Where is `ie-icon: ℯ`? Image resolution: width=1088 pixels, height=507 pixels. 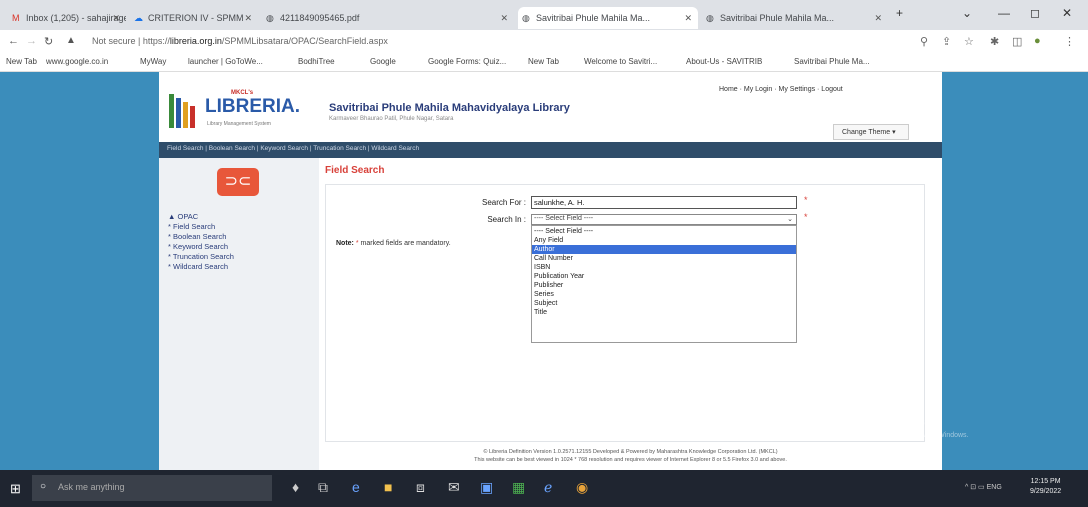
ie-icon: ℯ is located at coordinates (548, 487).